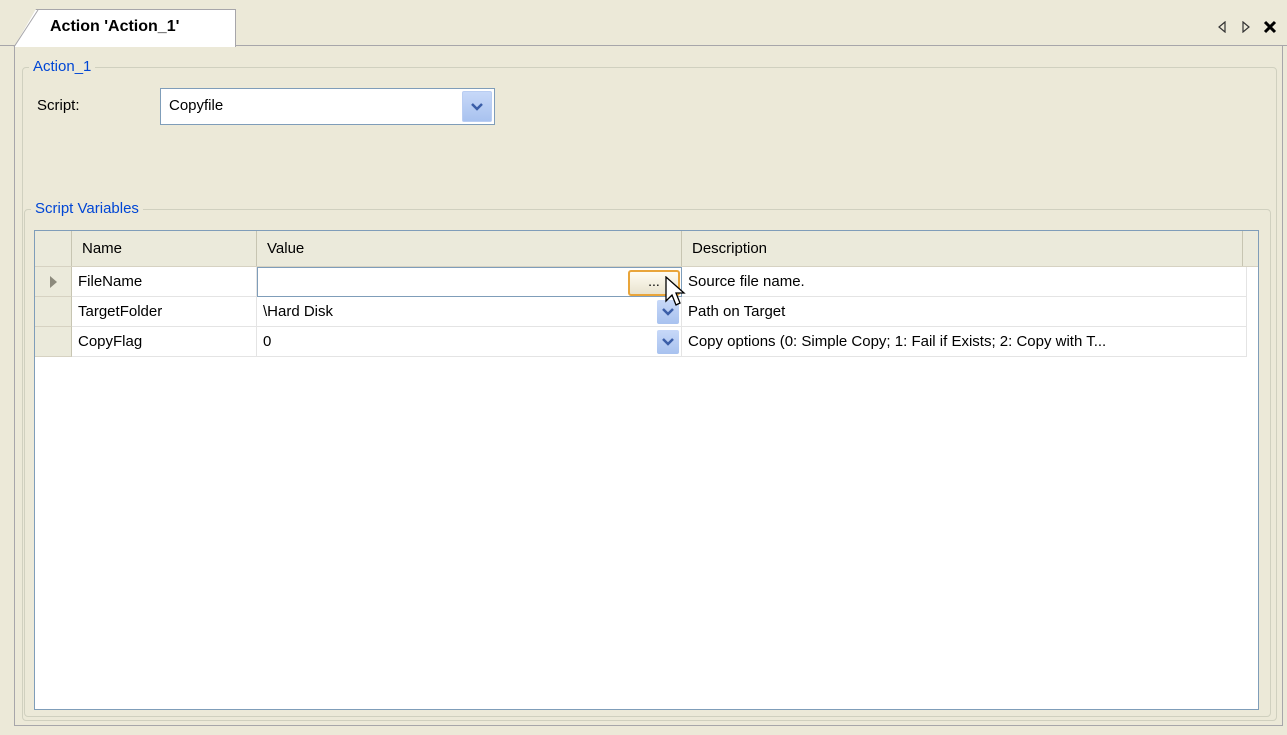 This screenshot has height=735, width=1287. Describe the element at coordinates (962, 248) in the screenshot. I see `column-header-description: Description` at that location.